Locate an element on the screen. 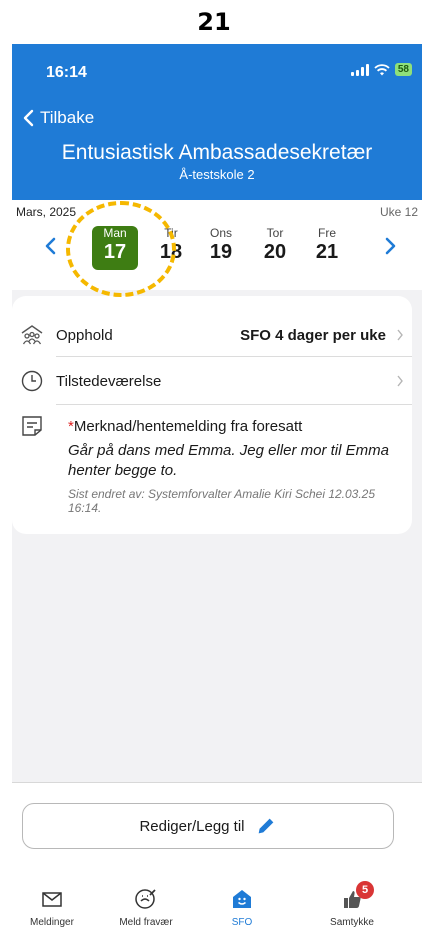 The width and height of the screenshot is (428, 940). notification-badge: 5 is located at coordinates (365, 890).